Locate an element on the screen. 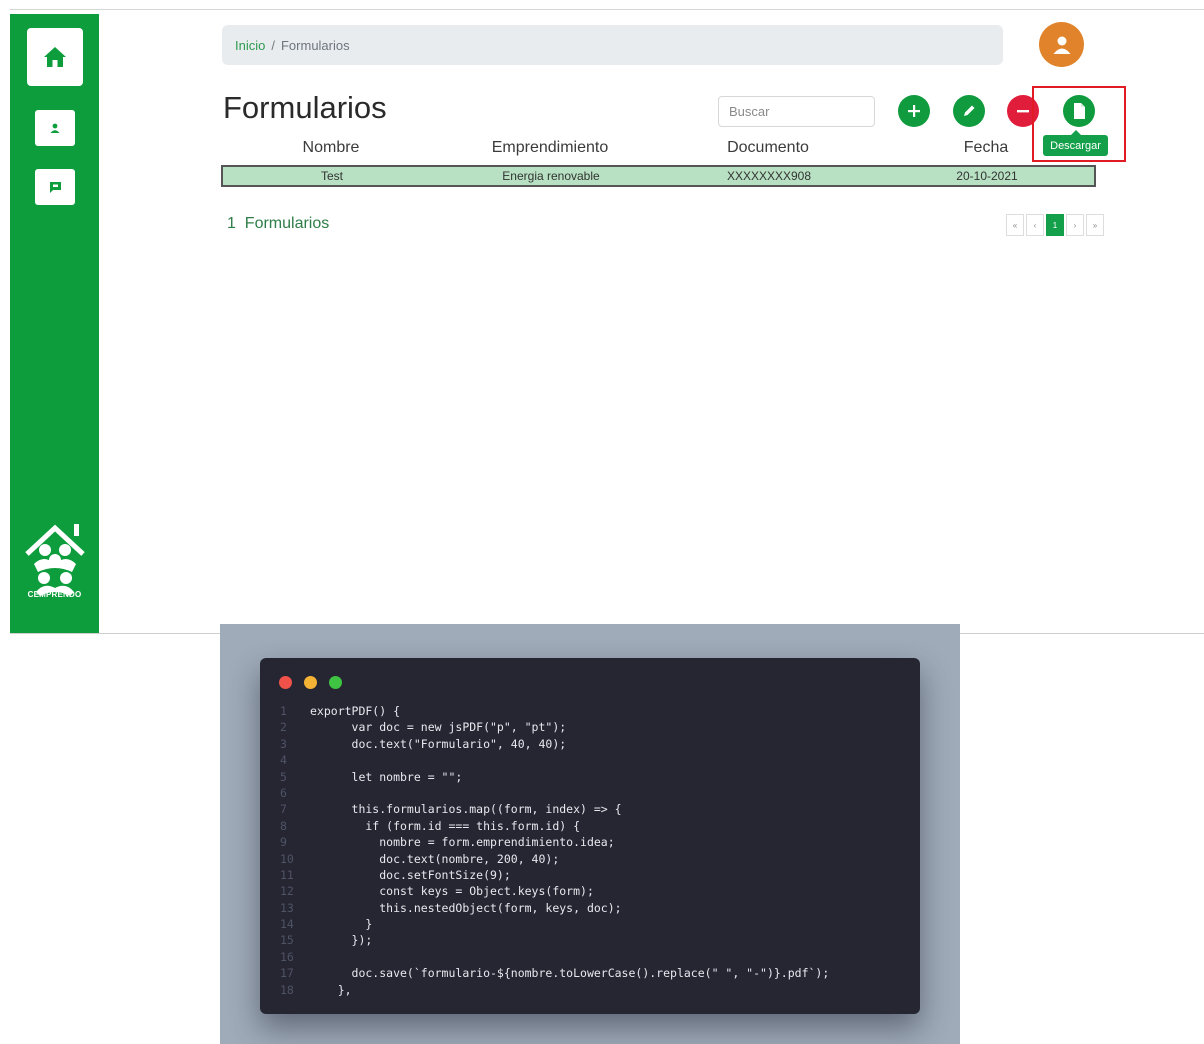  page-last-button: » is located at coordinates (1095, 225).